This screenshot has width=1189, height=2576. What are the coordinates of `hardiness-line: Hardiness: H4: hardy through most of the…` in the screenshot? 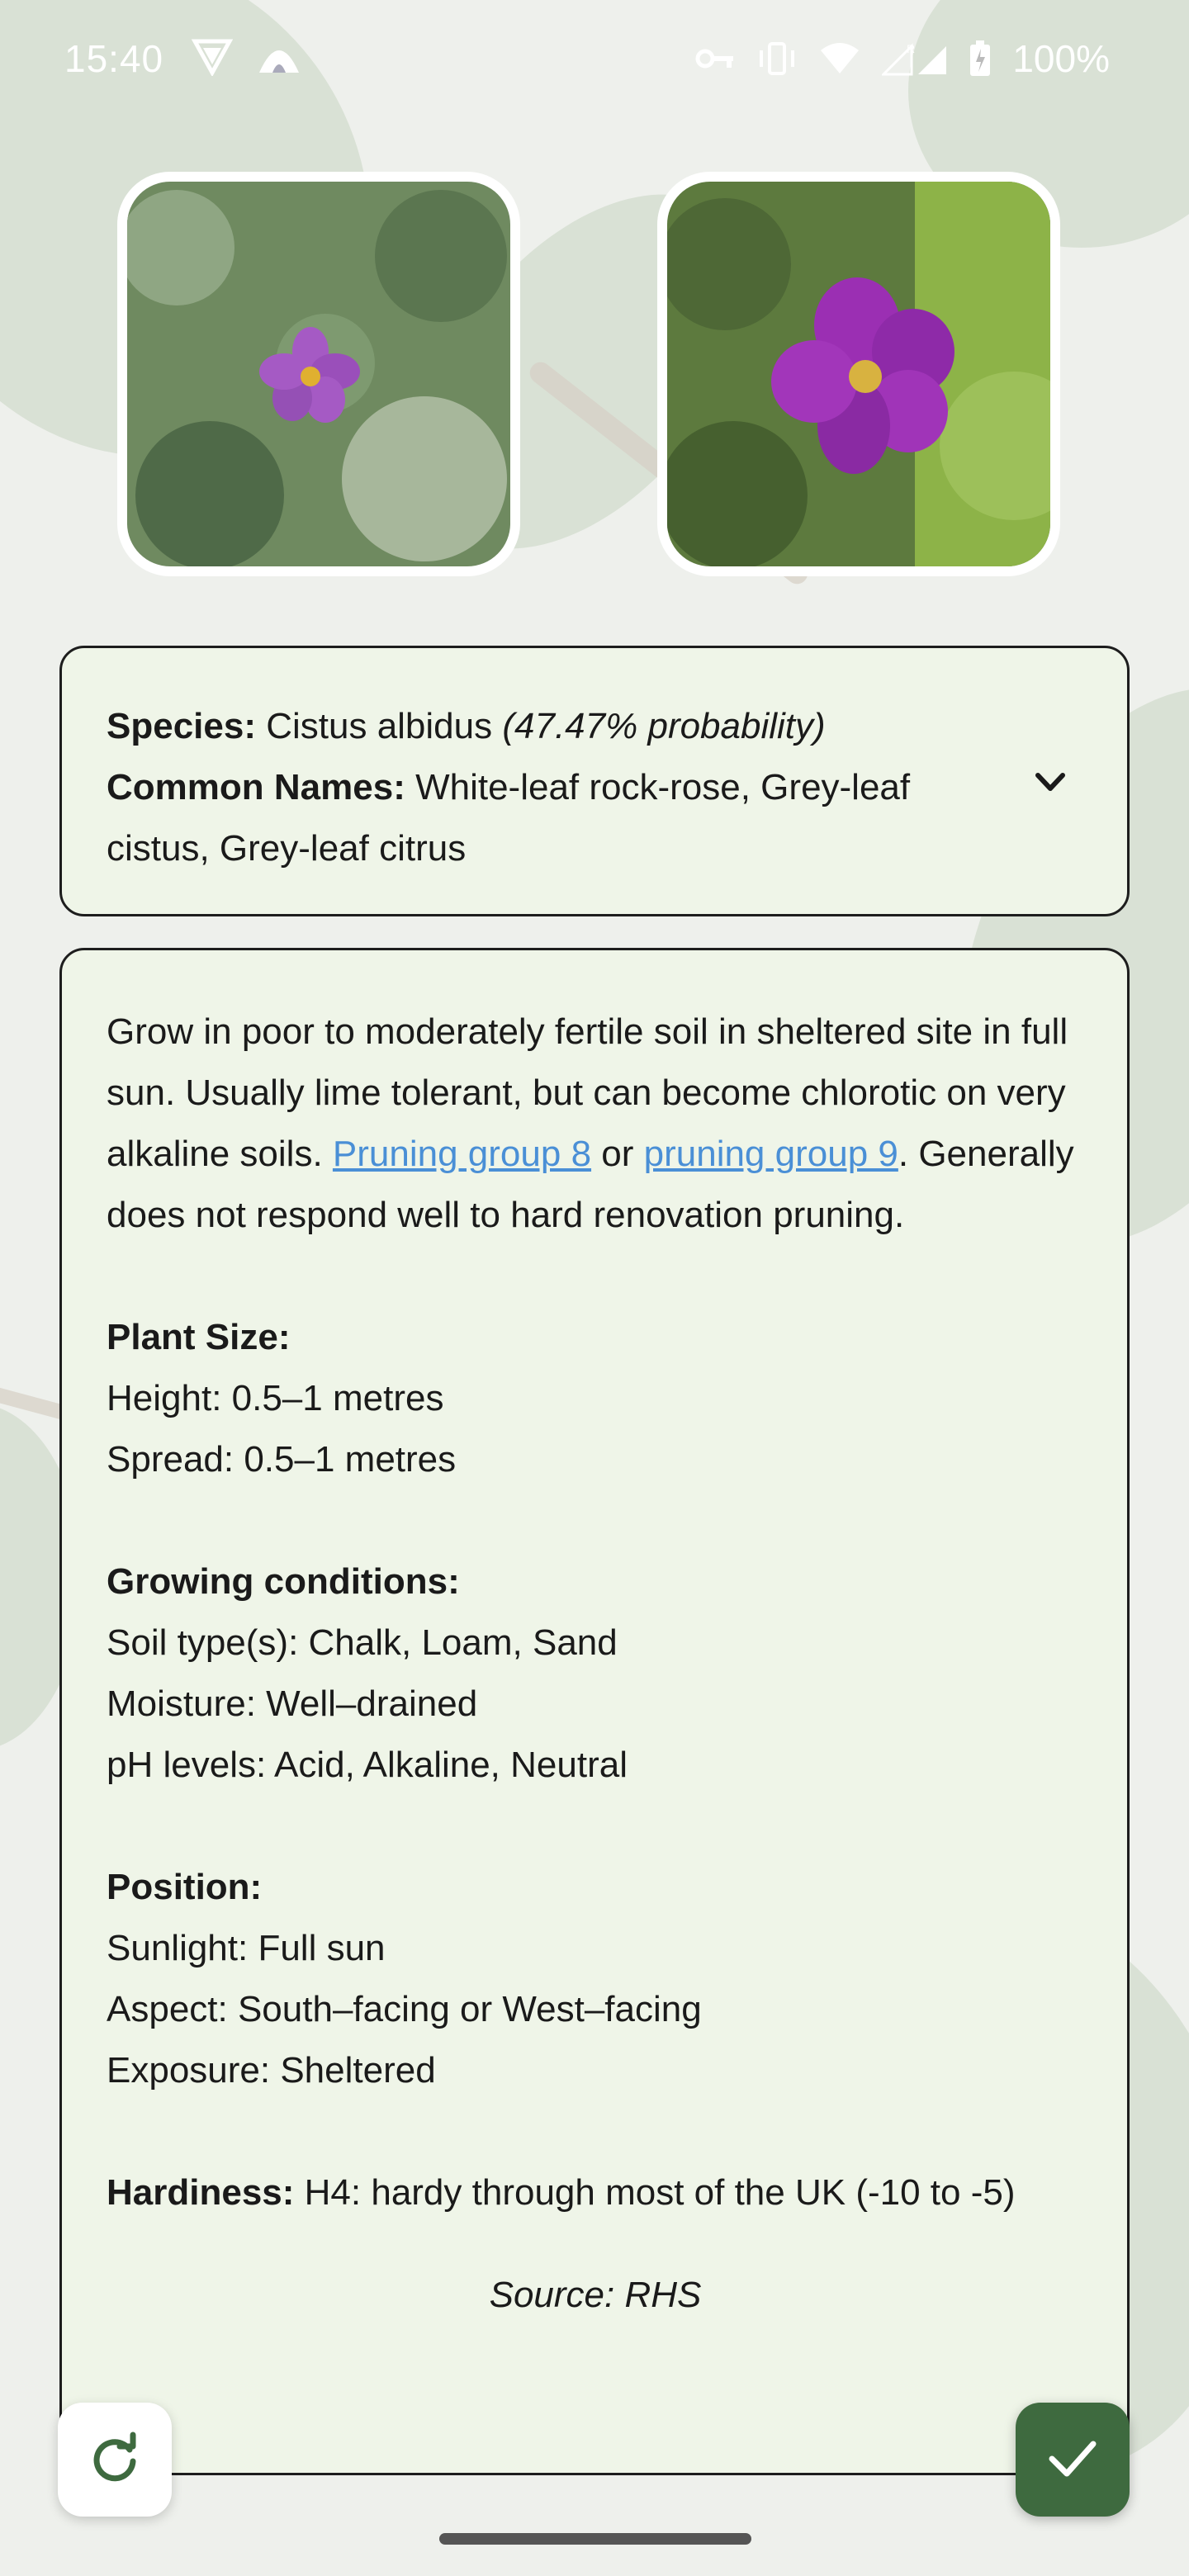 It's located at (595, 2192).